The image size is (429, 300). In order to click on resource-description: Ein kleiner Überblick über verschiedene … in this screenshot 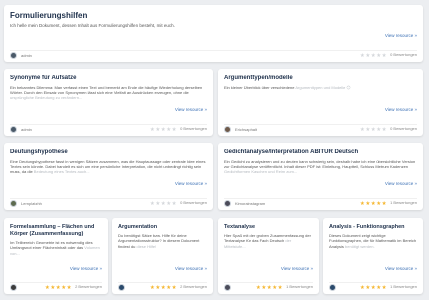, I will do `click(287, 87)`.